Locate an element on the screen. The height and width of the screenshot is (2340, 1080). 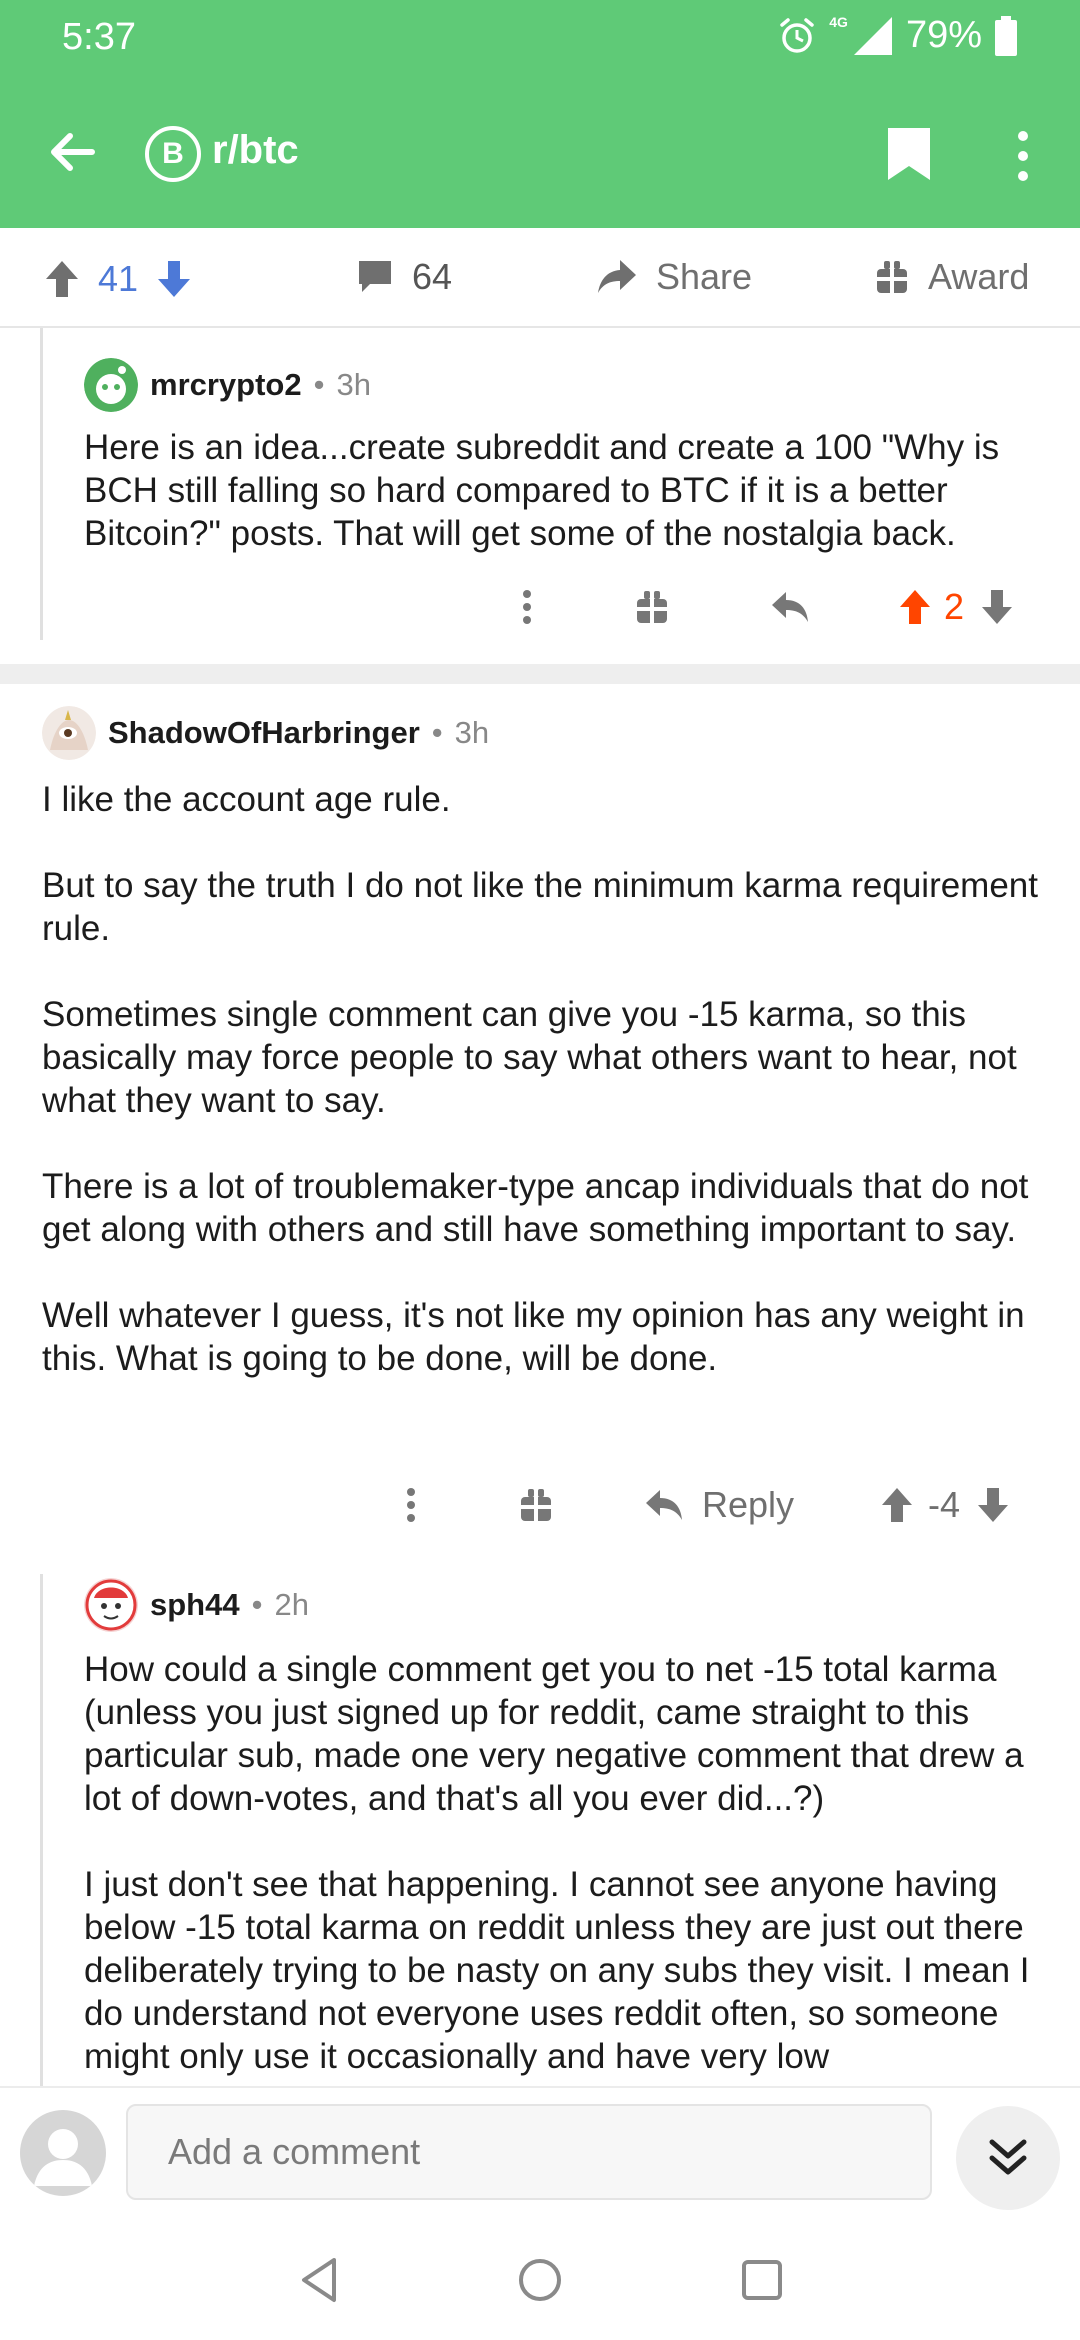
bookmark-icon is located at coordinates (909, 154).